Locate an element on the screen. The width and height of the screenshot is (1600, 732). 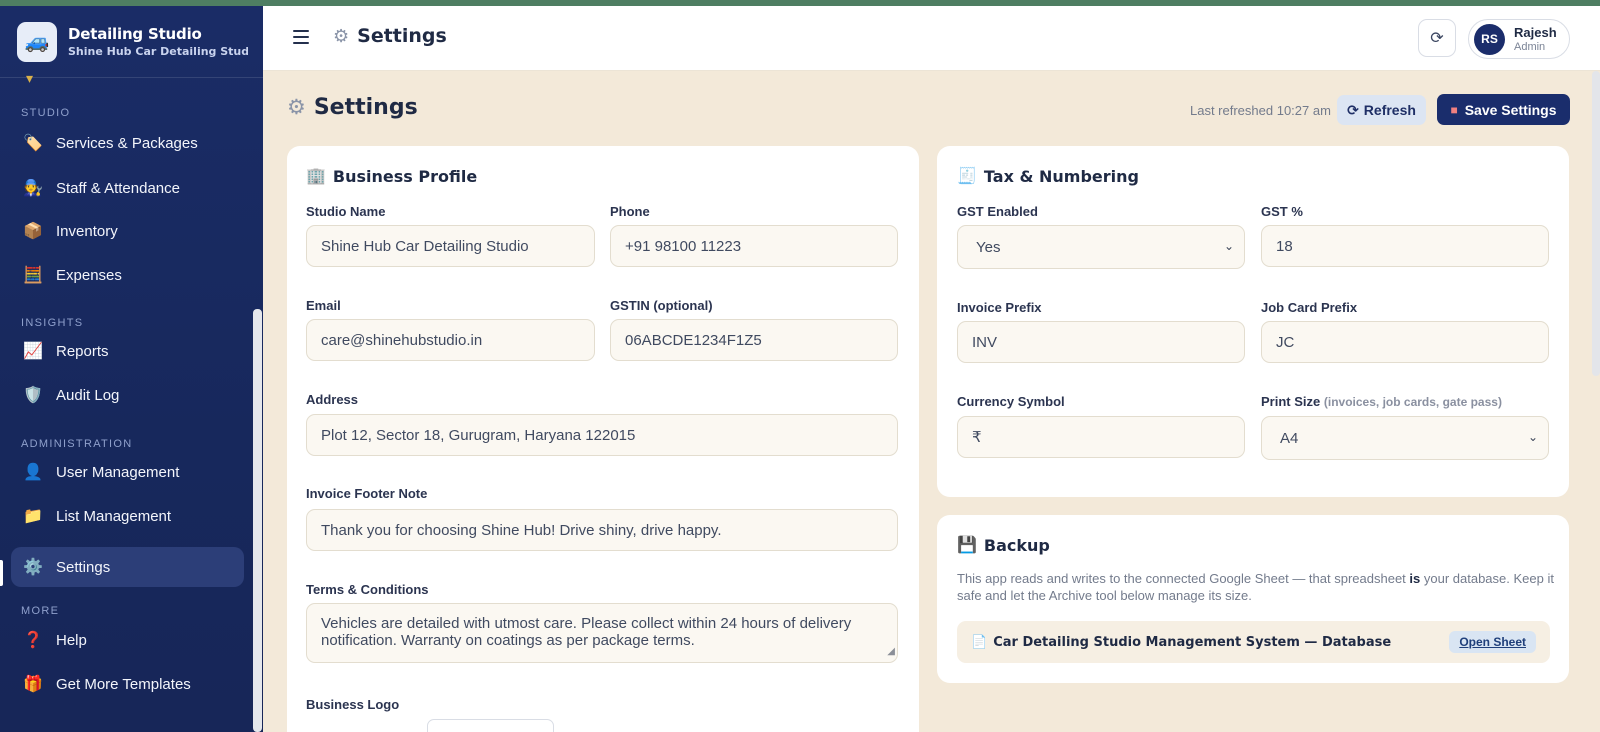
header-title: ⚙ Settings is located at coordinates (390, 36).